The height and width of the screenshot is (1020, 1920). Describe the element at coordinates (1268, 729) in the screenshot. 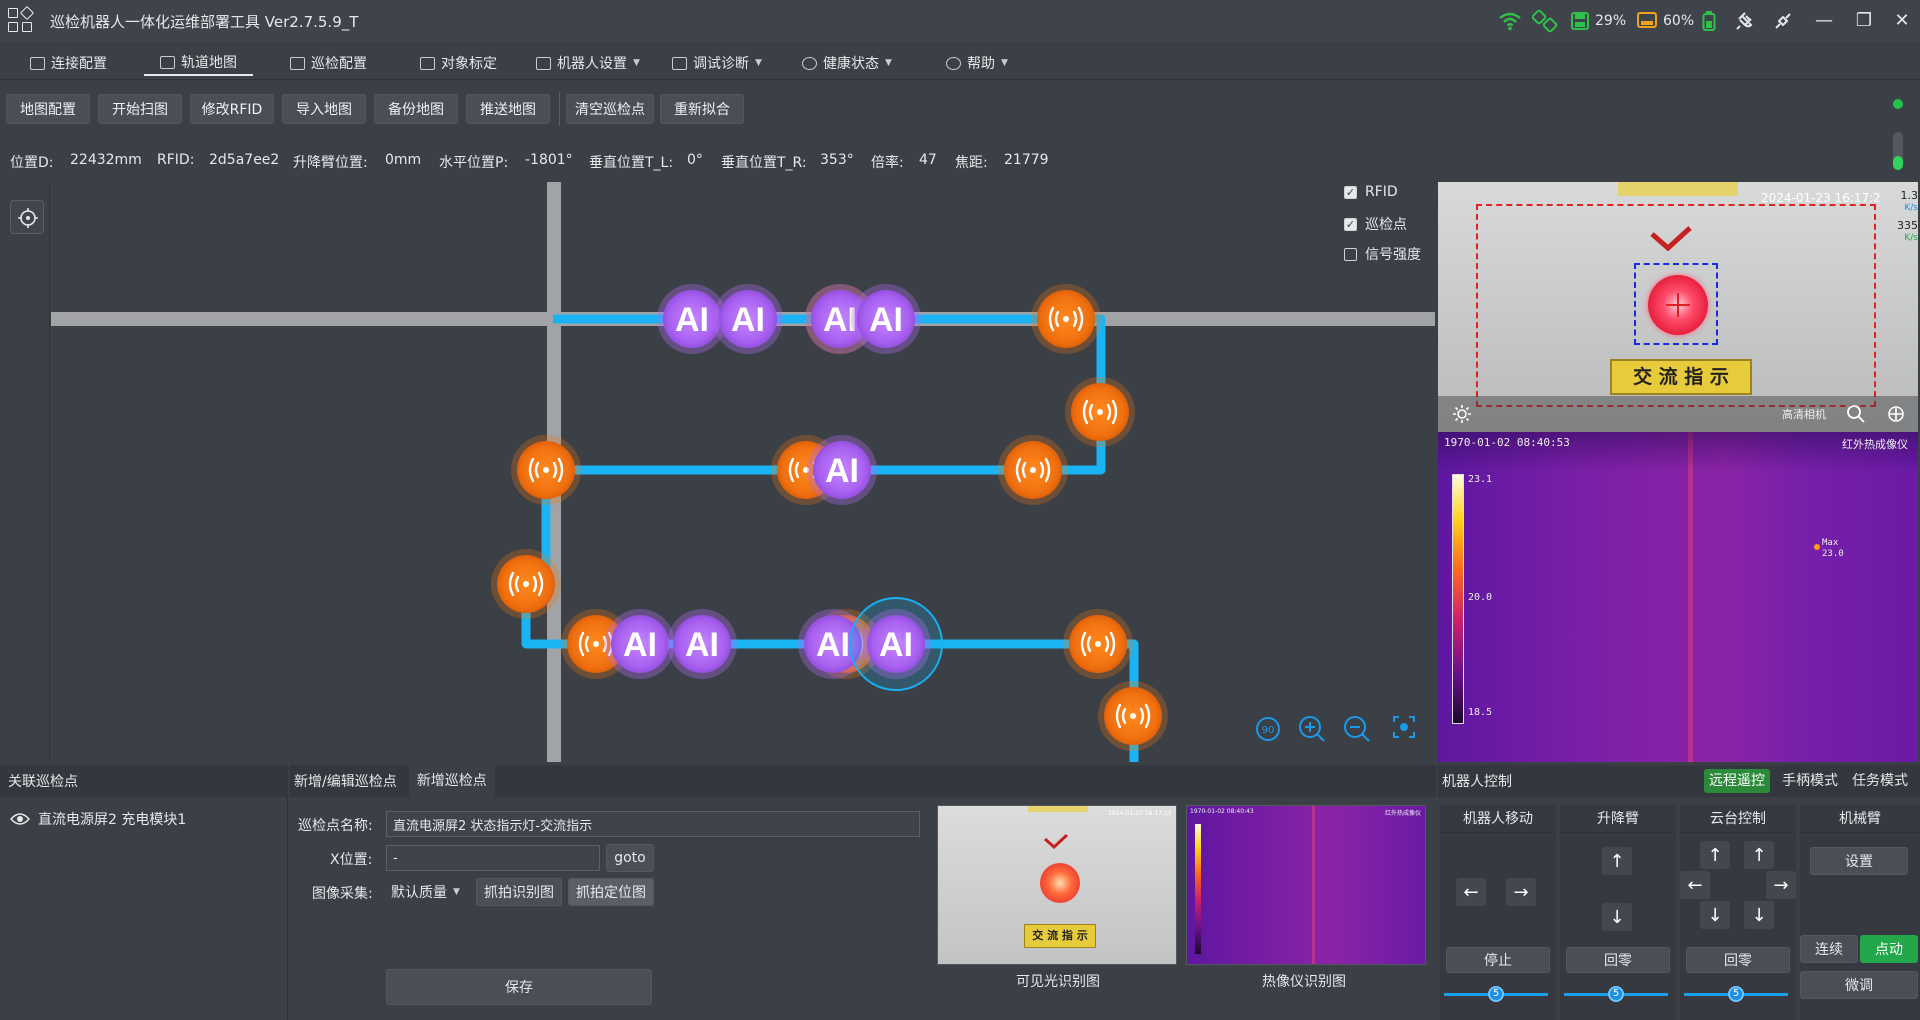

I see `rotate-90-icon: 90` at that location.